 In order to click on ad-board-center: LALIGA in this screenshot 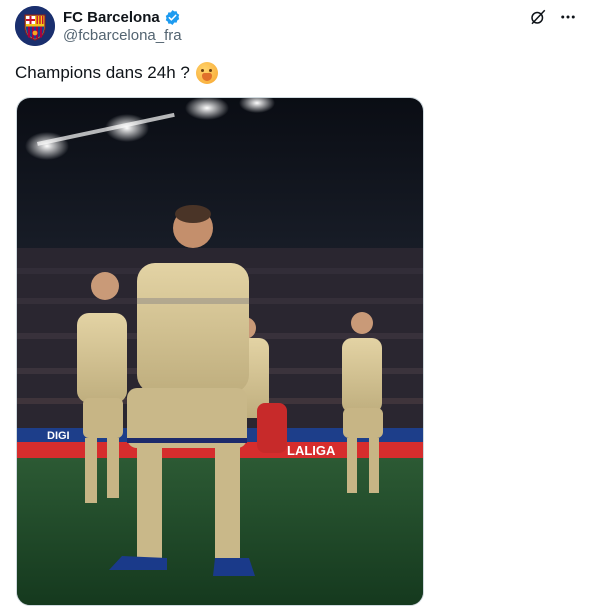, I will do `click(311, 450)`.